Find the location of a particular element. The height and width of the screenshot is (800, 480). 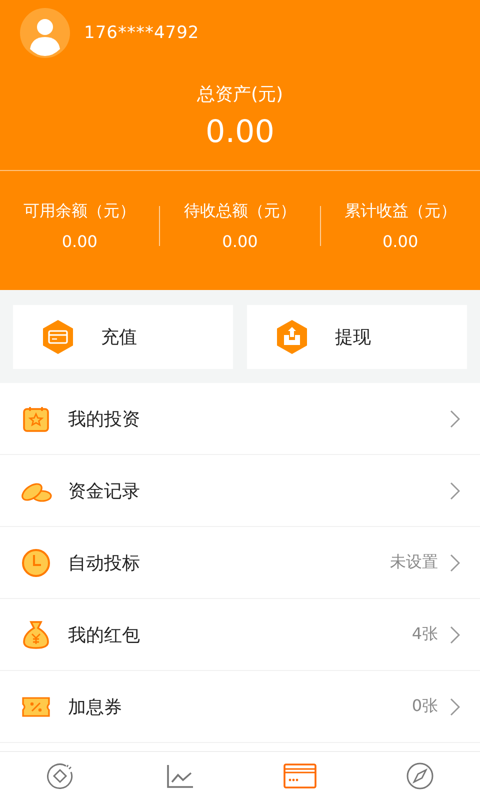

total-assets-value: 0.00 is located at coordinates (240, 132).